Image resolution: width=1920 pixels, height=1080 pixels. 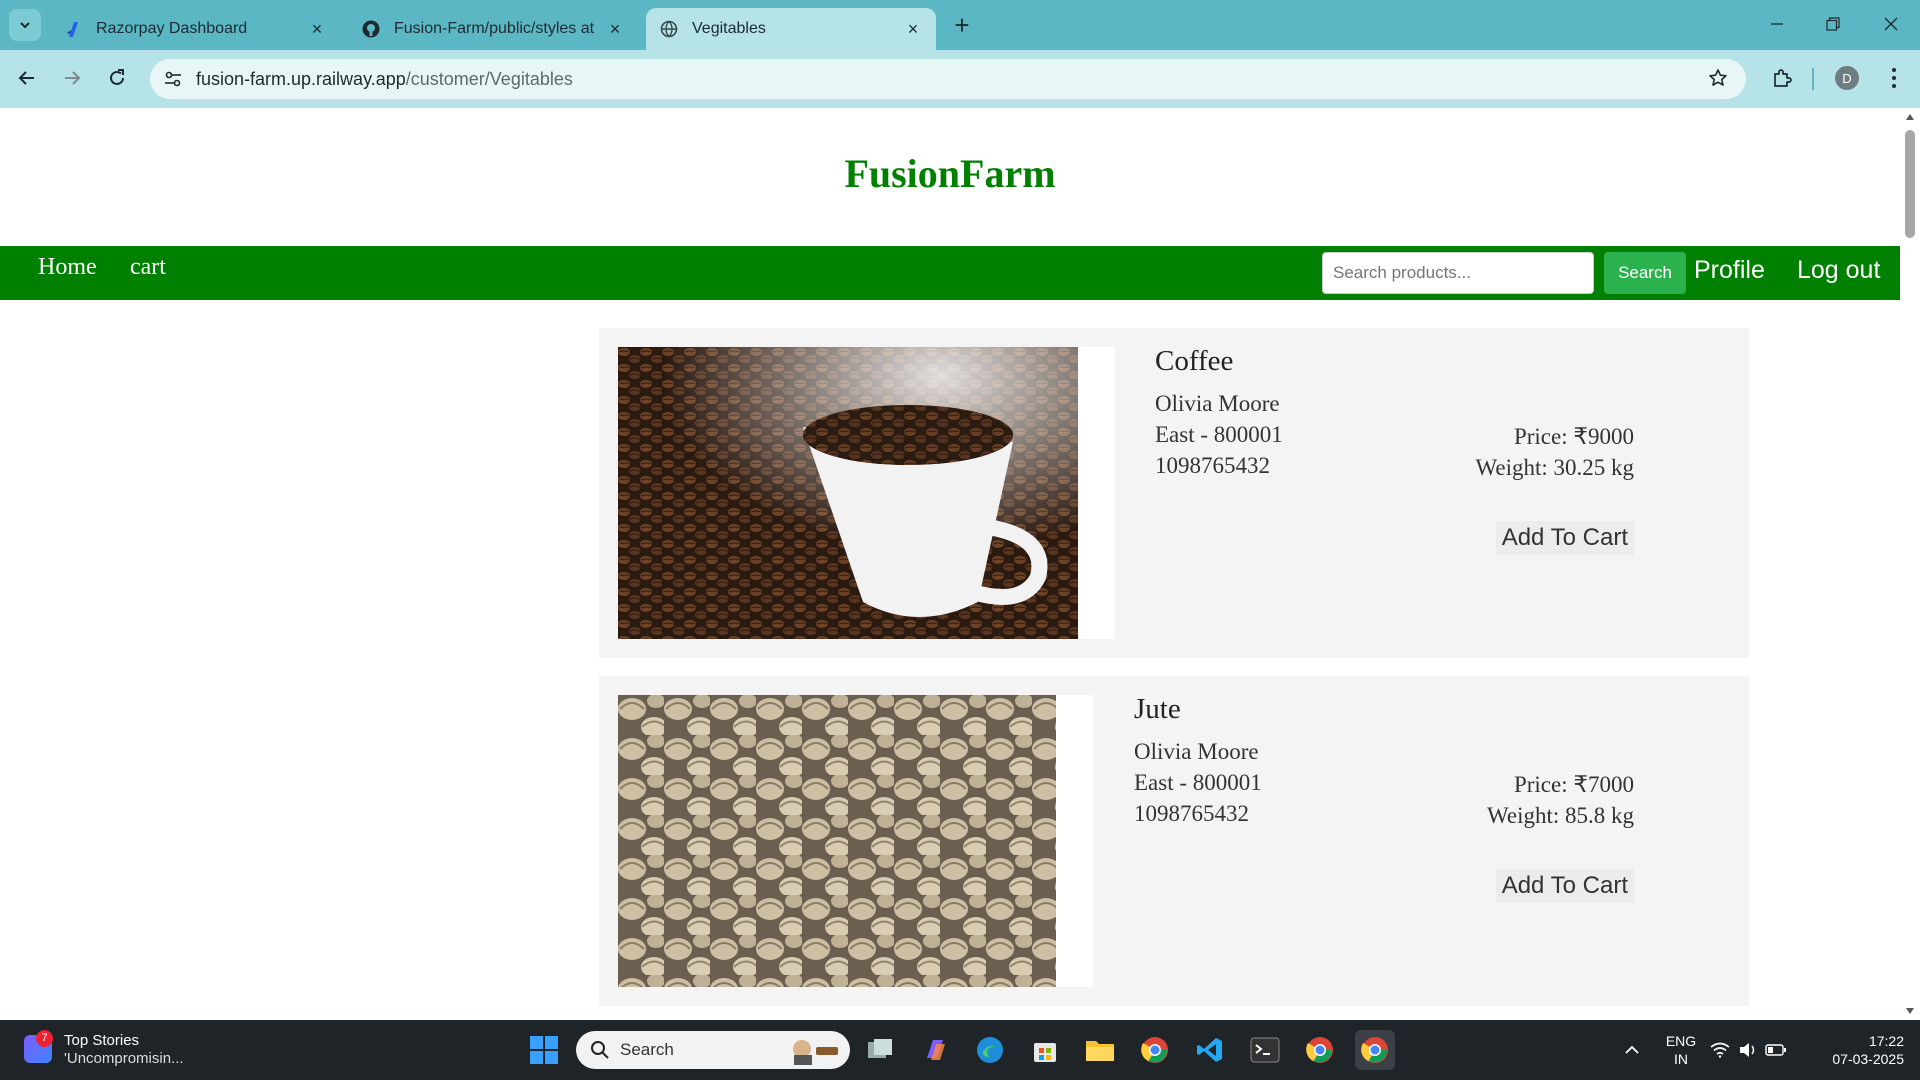 I want to click on new-tab-button: +, so click(x=962, y=25).